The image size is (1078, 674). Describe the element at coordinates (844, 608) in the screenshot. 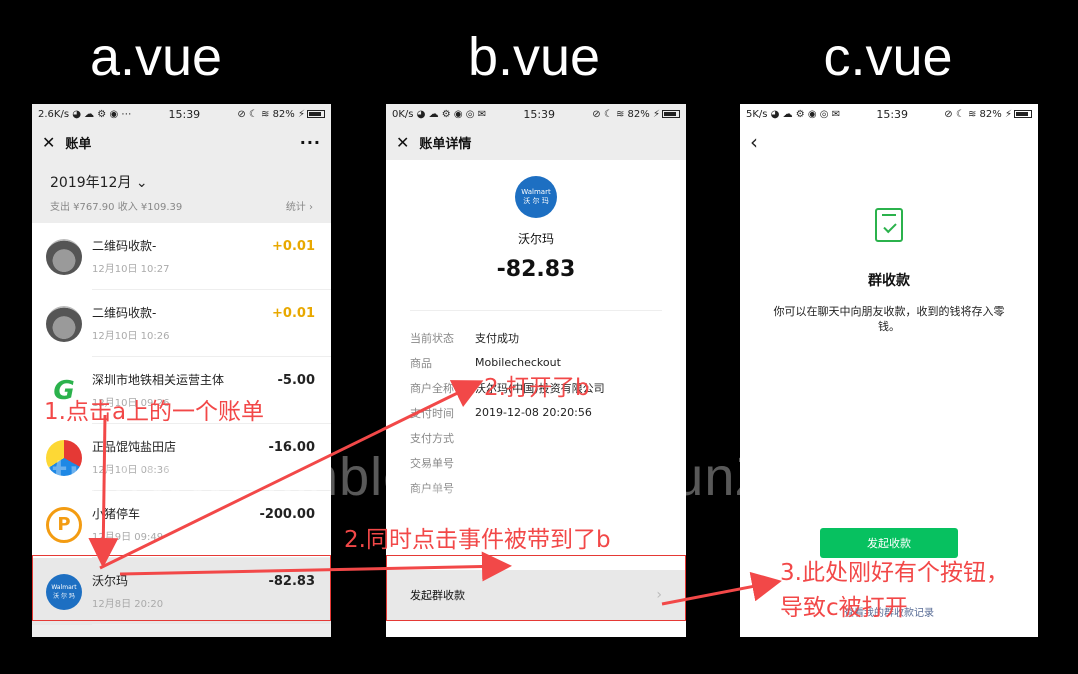

I see `annotation-step3-line2: 导致c被打开` at that location.